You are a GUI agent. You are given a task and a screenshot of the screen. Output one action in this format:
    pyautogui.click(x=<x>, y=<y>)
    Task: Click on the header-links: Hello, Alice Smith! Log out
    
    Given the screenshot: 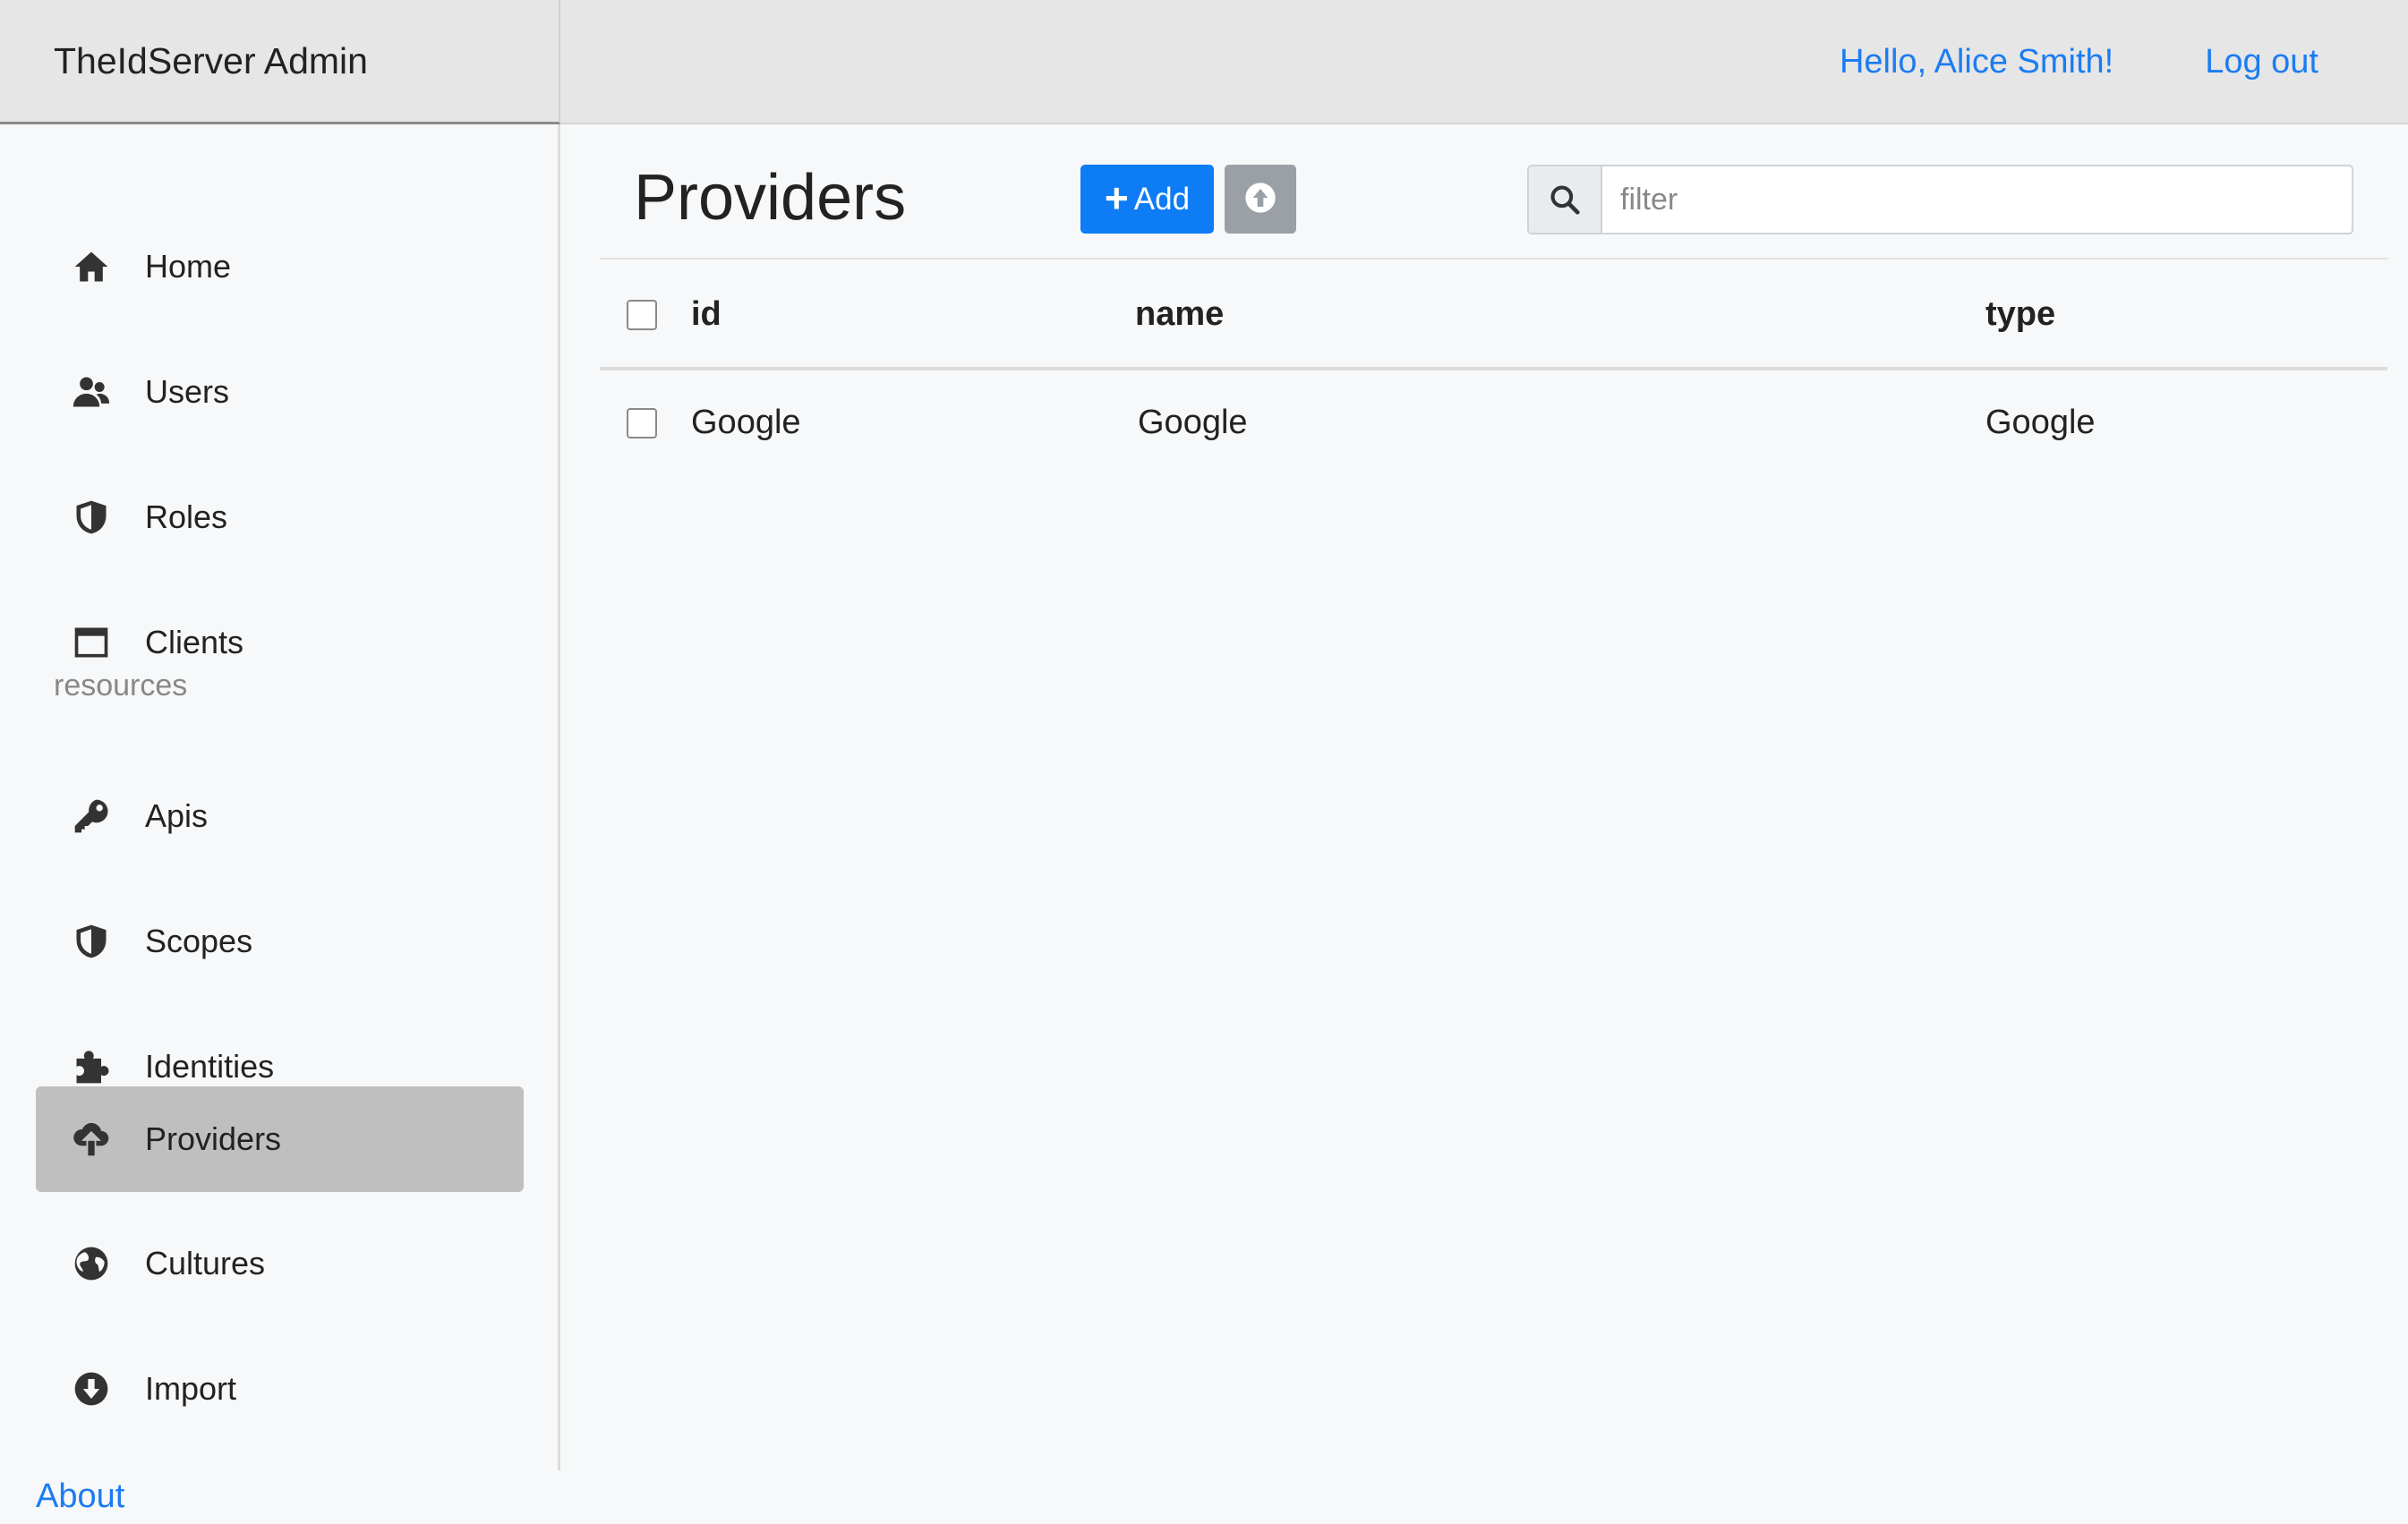 What is the action you would take?
    pyautogui.click(x=2079, y=62)
    